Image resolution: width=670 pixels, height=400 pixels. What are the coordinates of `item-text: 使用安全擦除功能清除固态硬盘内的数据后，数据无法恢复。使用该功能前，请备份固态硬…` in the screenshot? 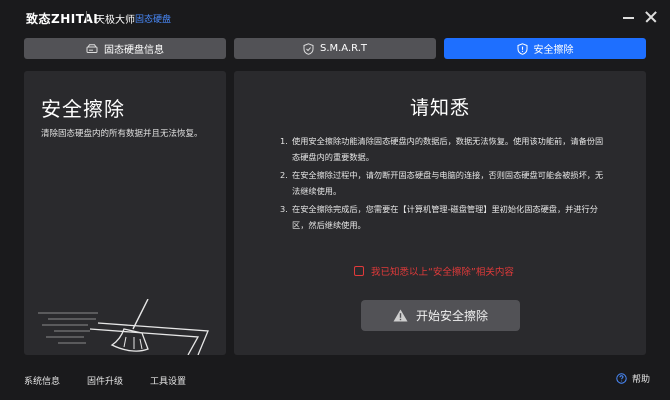 It's located at (448, 149).